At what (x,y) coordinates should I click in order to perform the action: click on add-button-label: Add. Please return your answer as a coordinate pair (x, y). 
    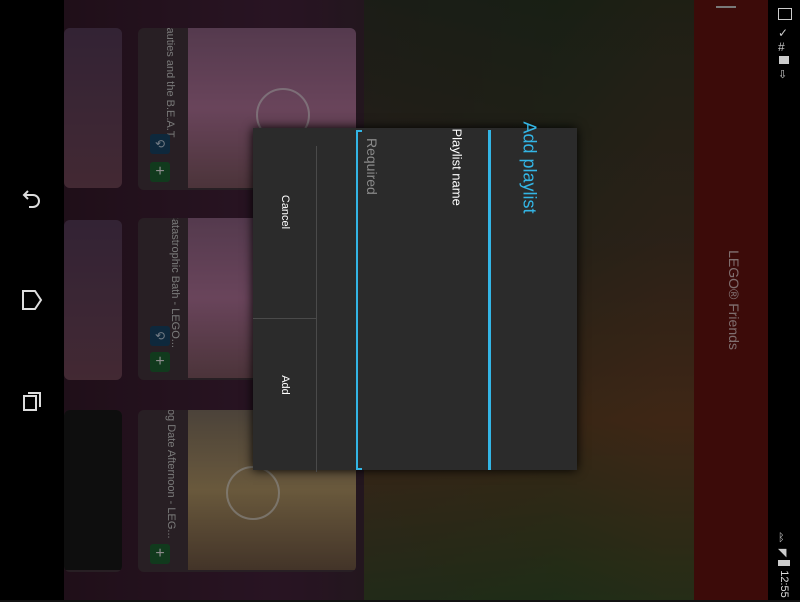
    Looking at the image, I should click on (285, 385).